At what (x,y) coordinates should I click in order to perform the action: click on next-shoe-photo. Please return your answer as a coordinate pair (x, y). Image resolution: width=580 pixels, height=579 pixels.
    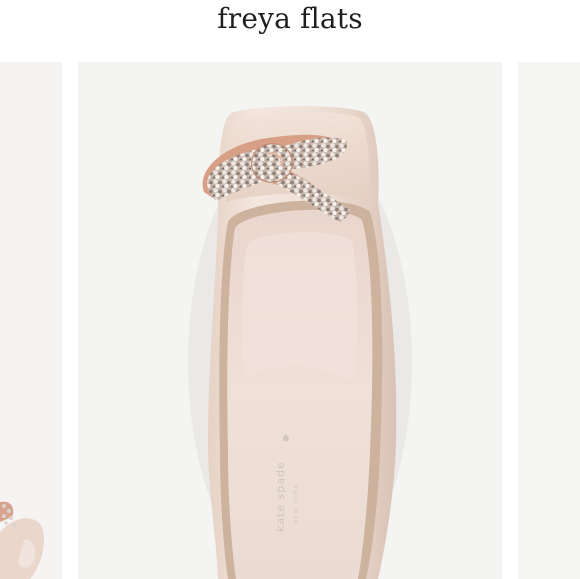
    Looking at the image, I should click on (549, 320).